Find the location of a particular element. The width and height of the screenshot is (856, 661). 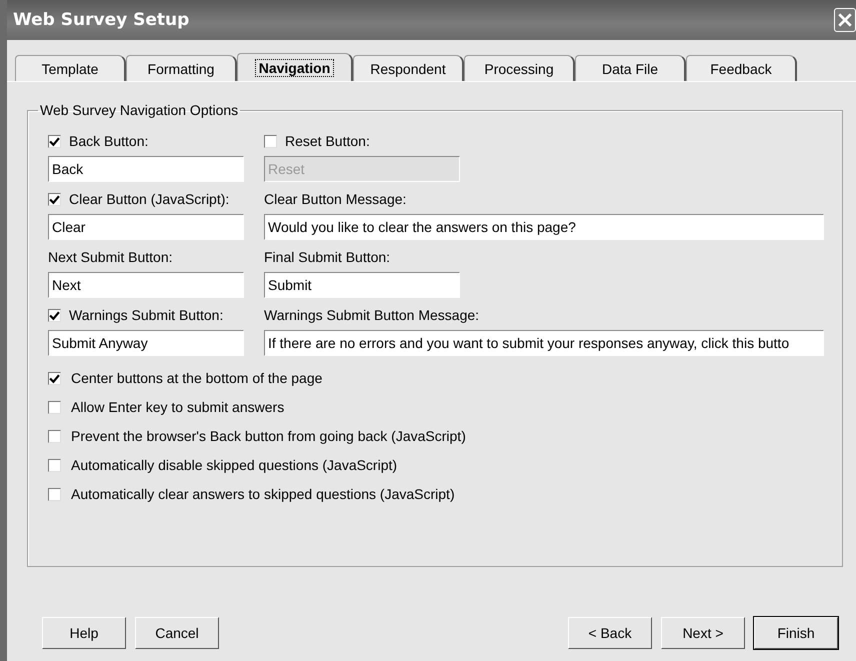

close-button is located at coordinates (845, 20).